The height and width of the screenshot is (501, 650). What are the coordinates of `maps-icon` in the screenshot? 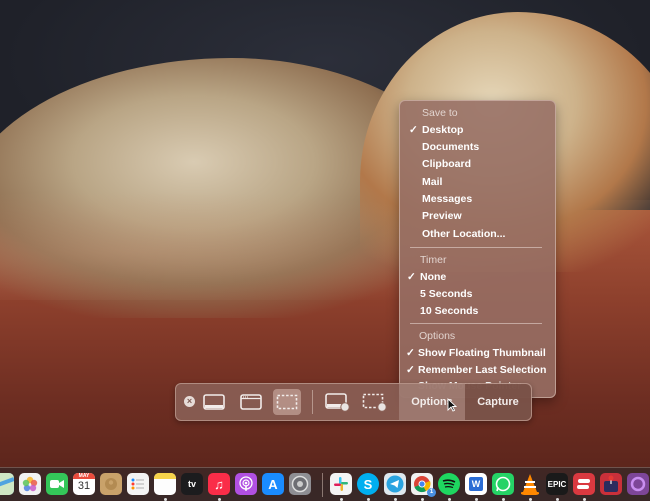 It's located at (7, 484).